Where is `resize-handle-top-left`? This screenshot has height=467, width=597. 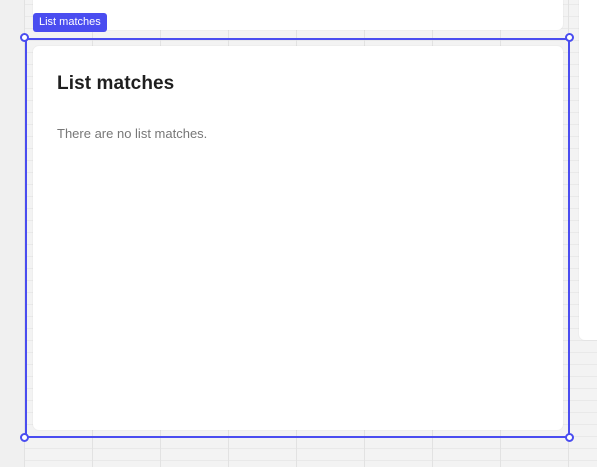 resize-handle-top-left is located at coordinates (24, 37).